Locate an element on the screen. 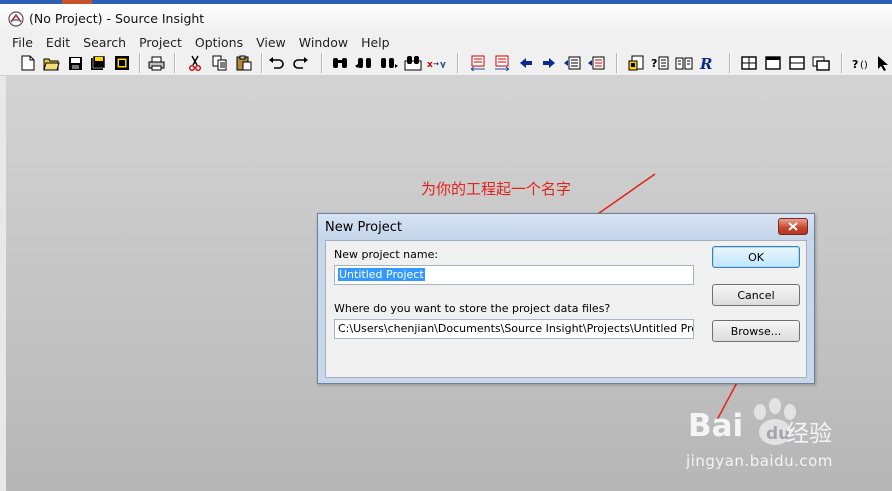 The image size is (892, 491). main-toolbar: x → y ? R ?() is located at coordinates (446, 63).